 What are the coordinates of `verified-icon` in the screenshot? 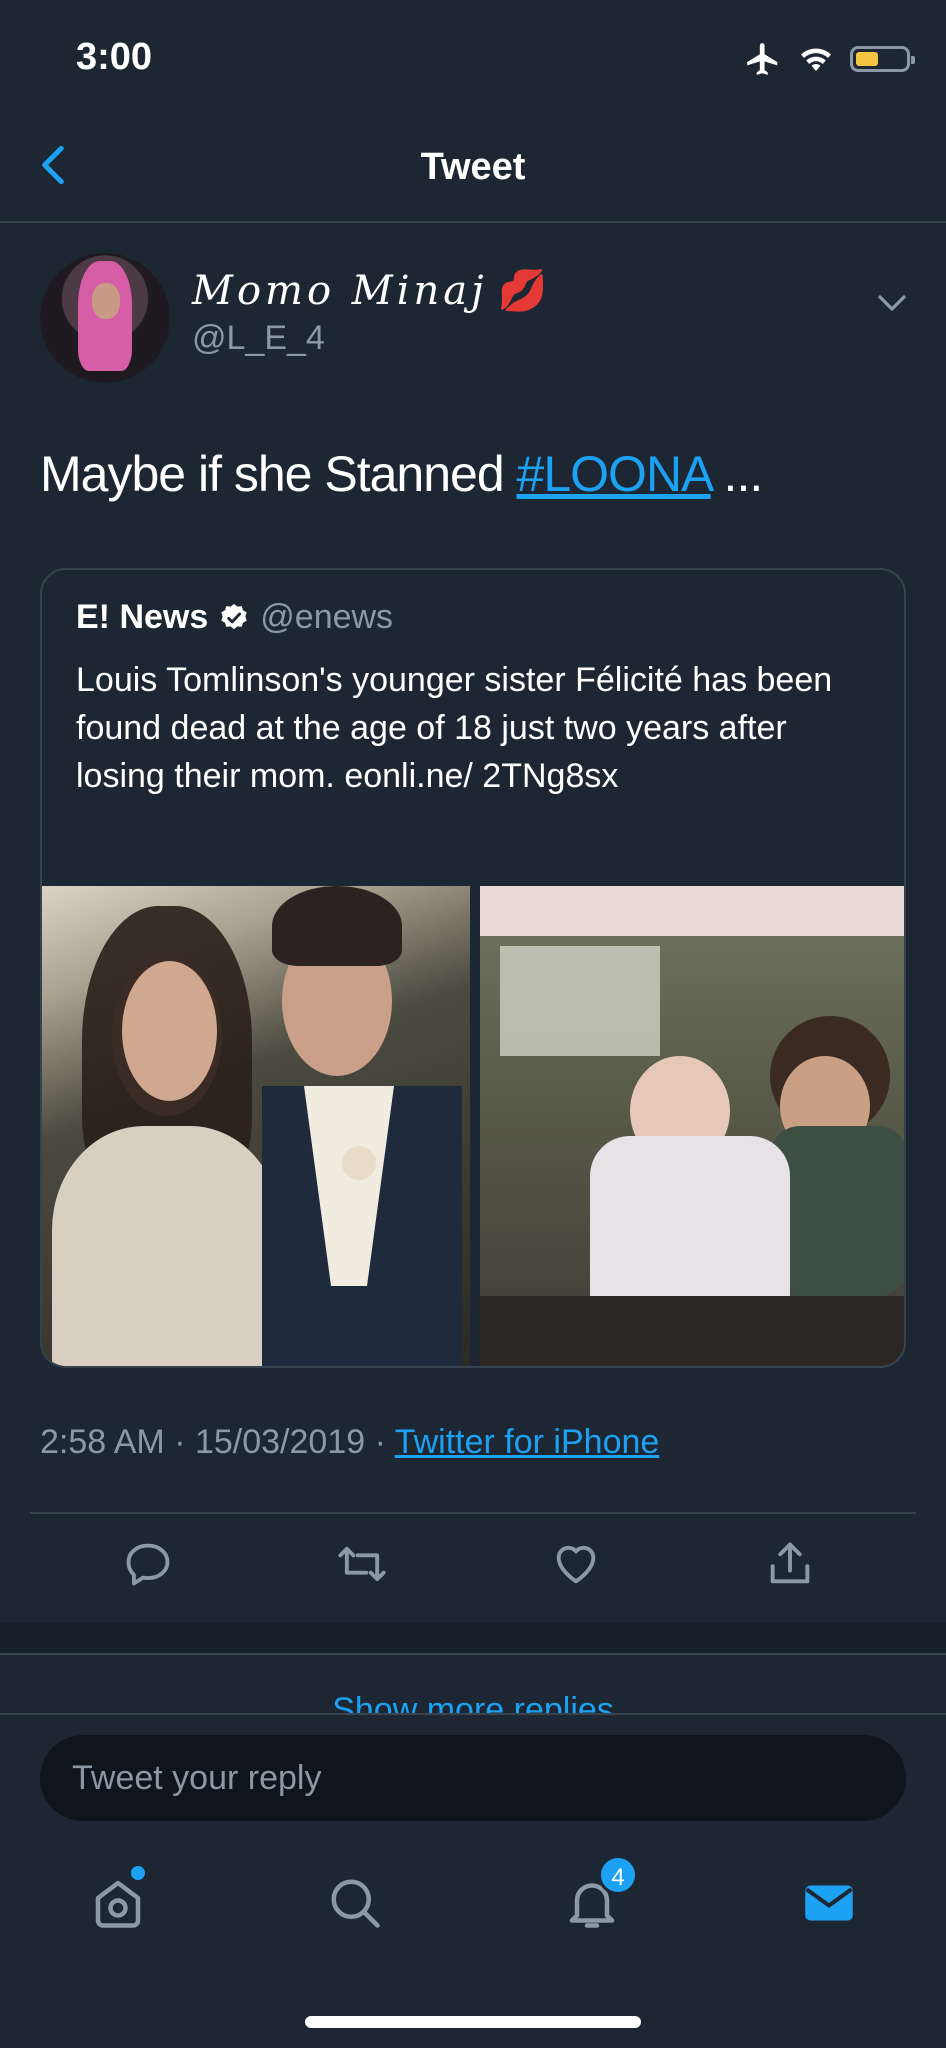 It's located at (234, 616).